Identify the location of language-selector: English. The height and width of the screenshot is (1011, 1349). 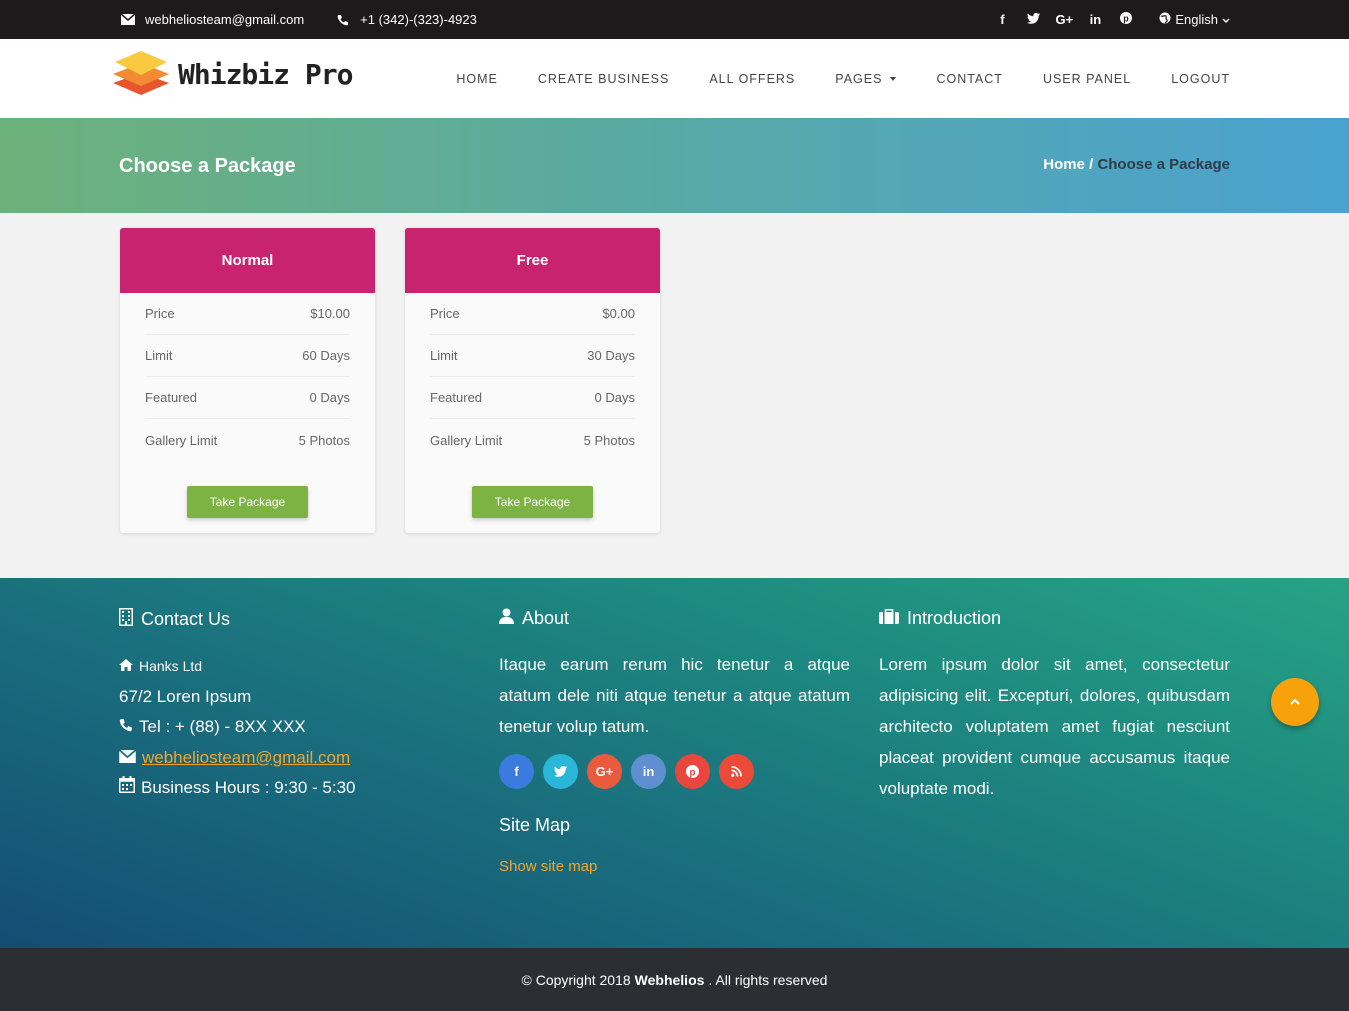
(1194, 19).